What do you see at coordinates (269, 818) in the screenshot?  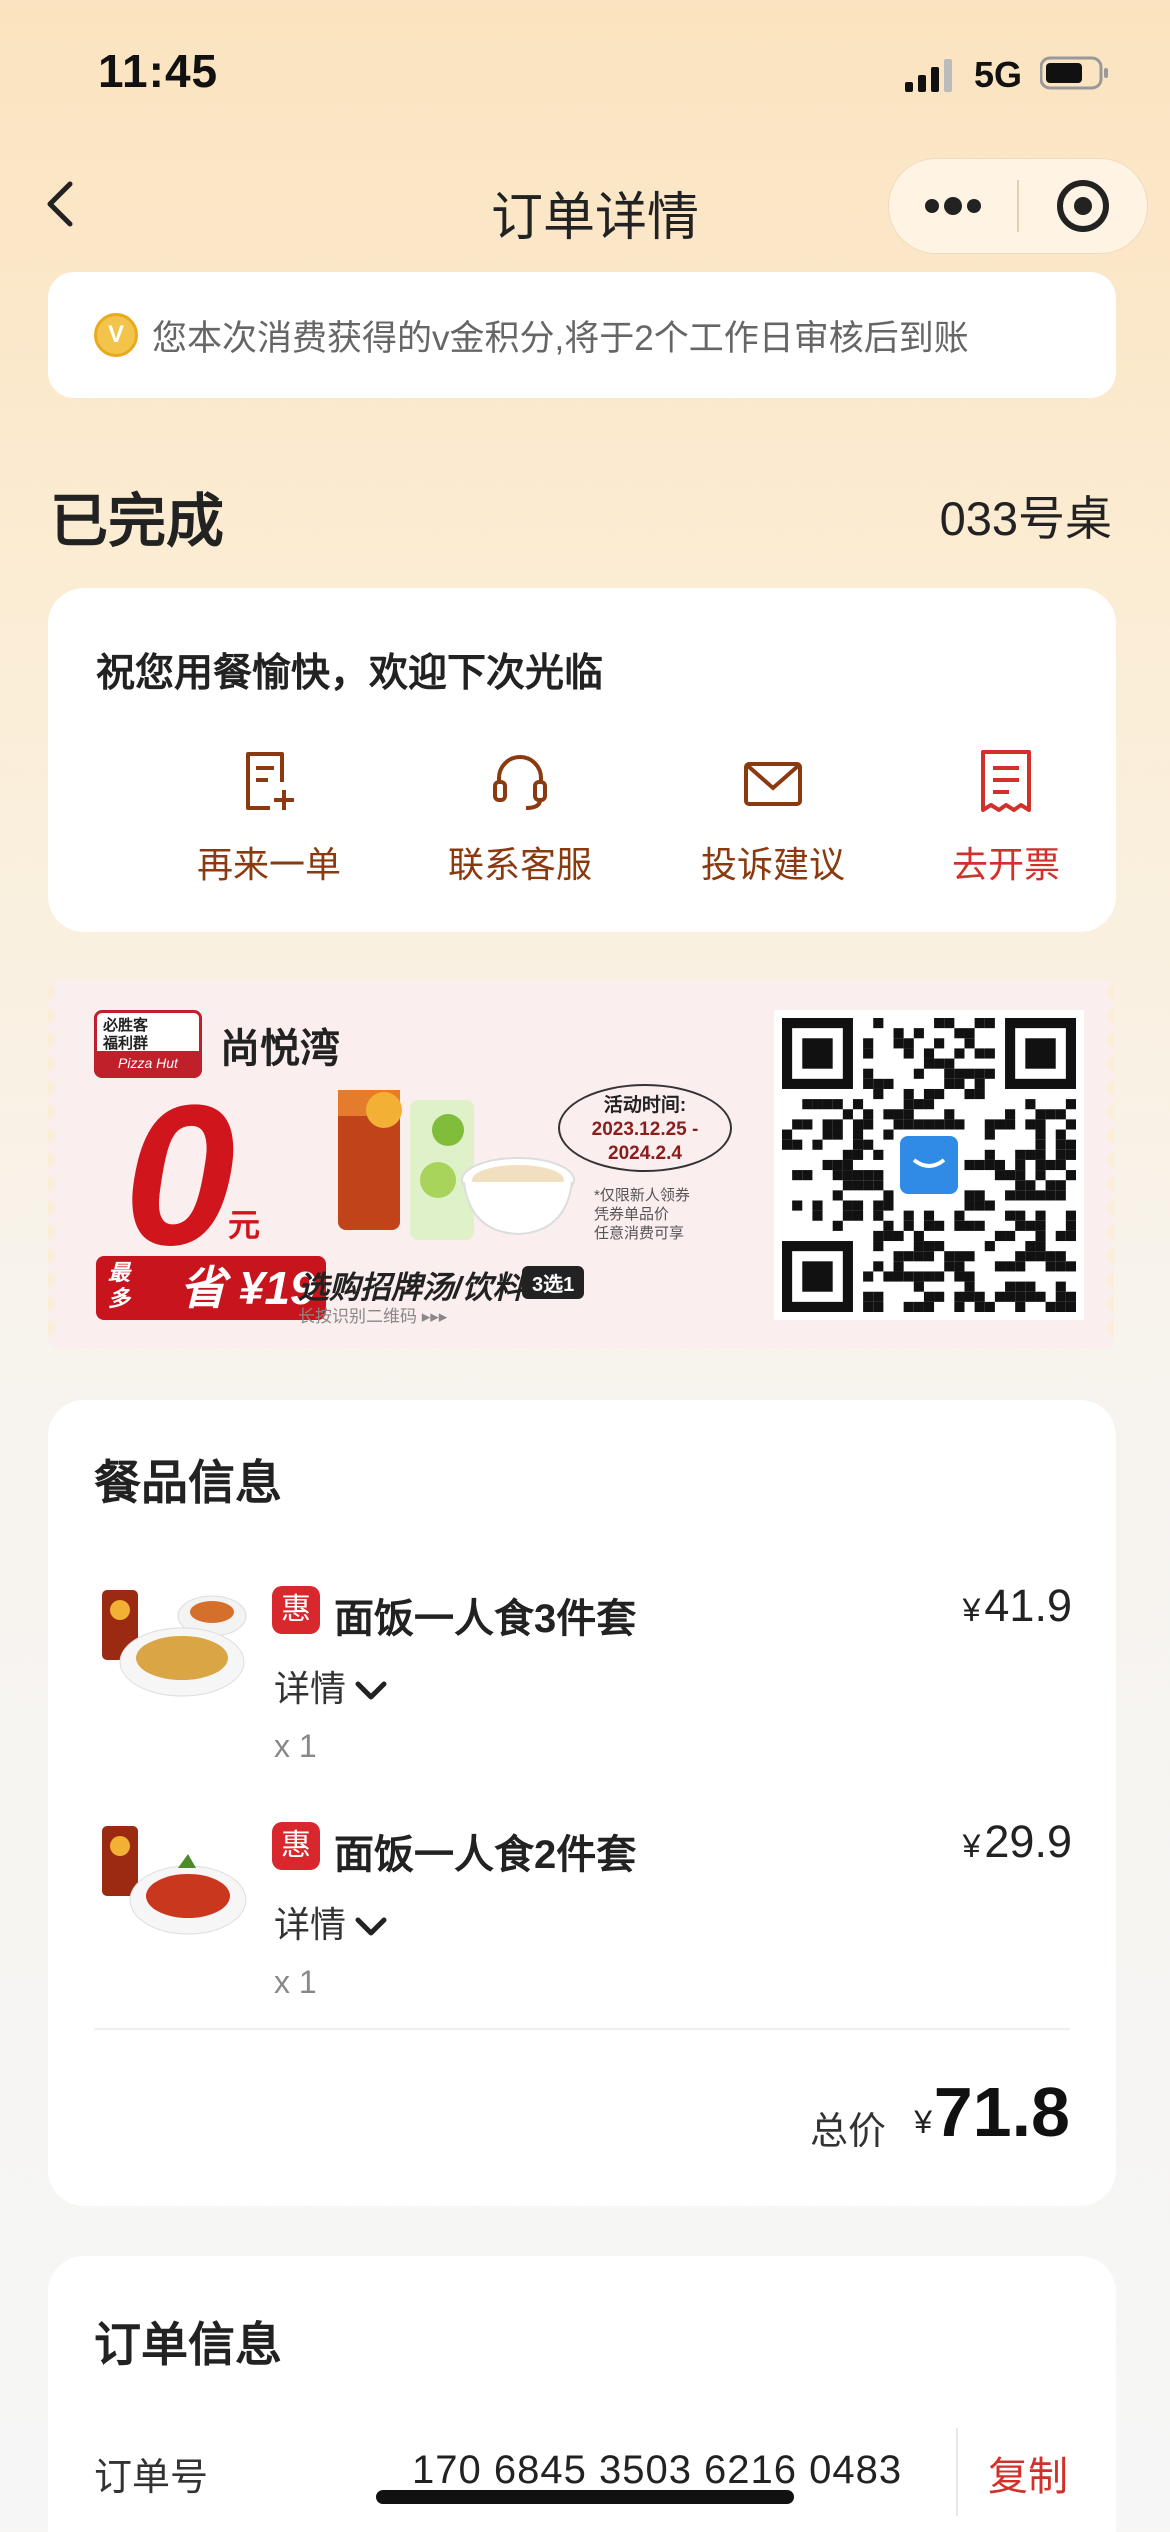 I see `reorder-button: 再来一单` at bounding box center [269, 818].